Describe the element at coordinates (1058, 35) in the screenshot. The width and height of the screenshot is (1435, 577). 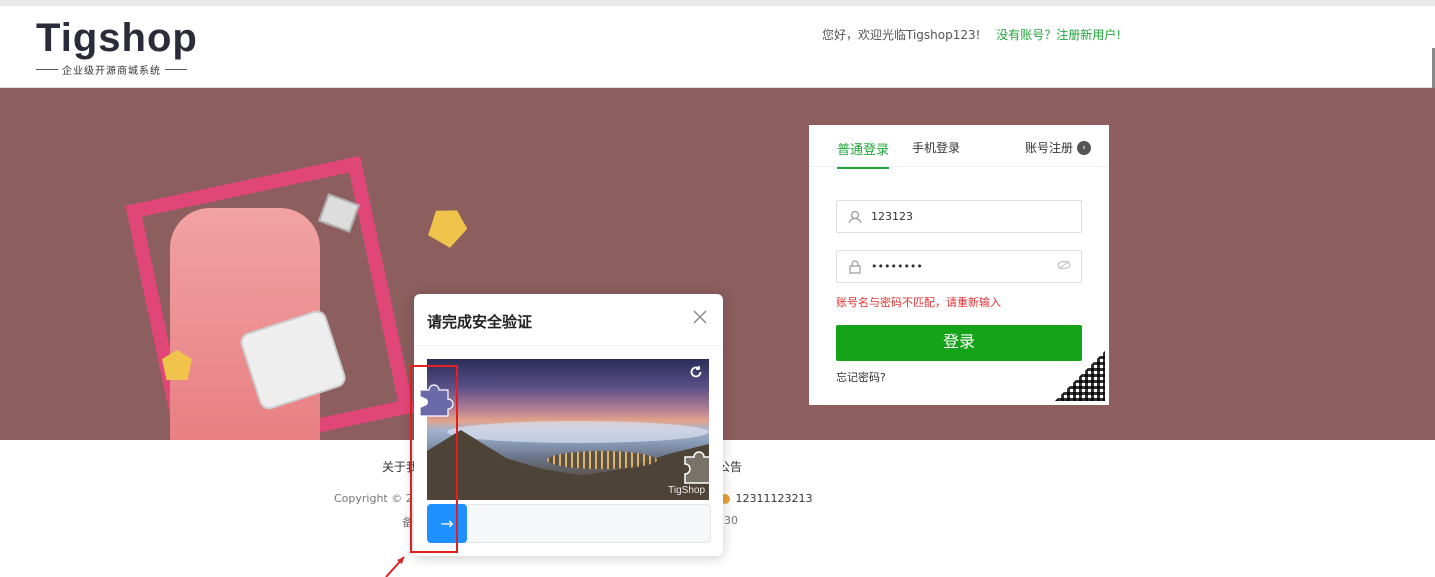
I see `register-new-user-link: 没有账号？注册新用户!` at that location.